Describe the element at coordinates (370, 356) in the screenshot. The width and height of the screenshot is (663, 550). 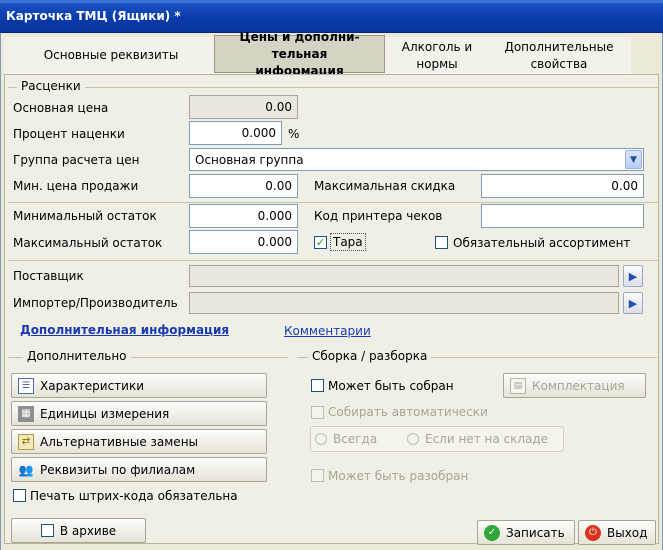
I see `assembly-group-title: Сборка / разборка` at that location.